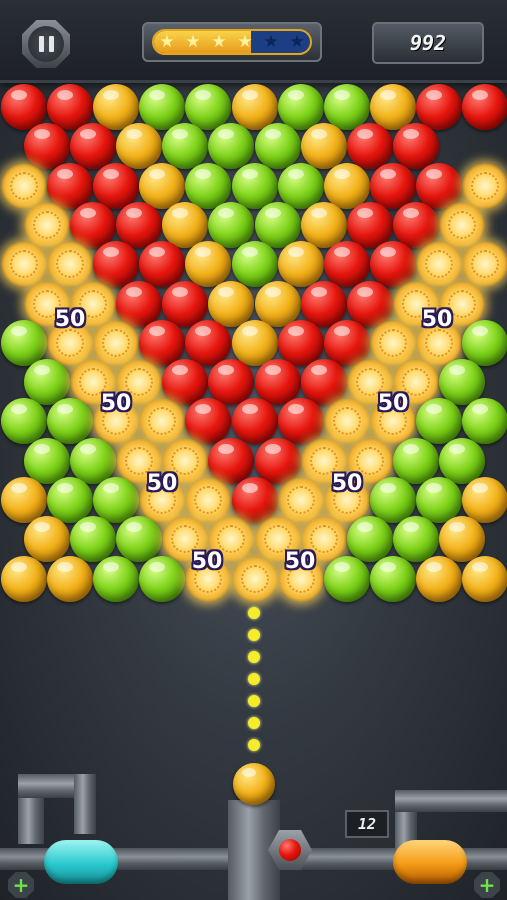 This screenshot has height=900, width=507. I want to click on star-progress-meter: ★ ★ ★ ★ ★ ★, so click(232, 42).